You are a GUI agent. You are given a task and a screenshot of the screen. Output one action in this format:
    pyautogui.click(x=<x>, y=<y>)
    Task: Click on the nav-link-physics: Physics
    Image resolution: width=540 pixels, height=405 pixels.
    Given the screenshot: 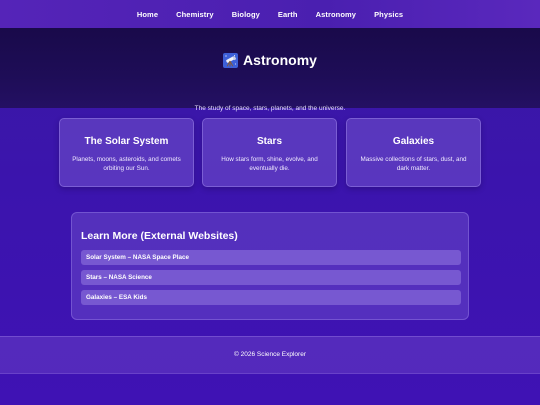 What is the action you would take?
    pyautogui.click(x=388, y=14)
    